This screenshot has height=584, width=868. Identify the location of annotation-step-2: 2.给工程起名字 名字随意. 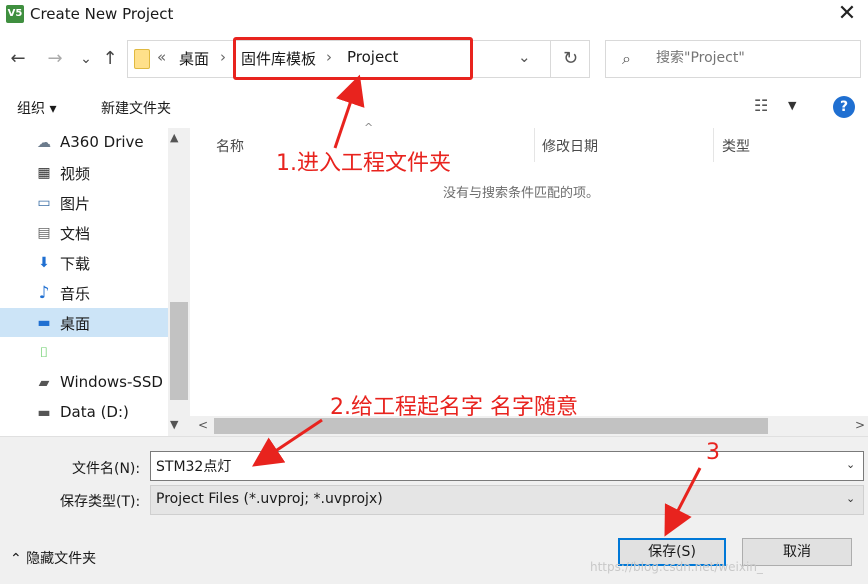
(454, 407).